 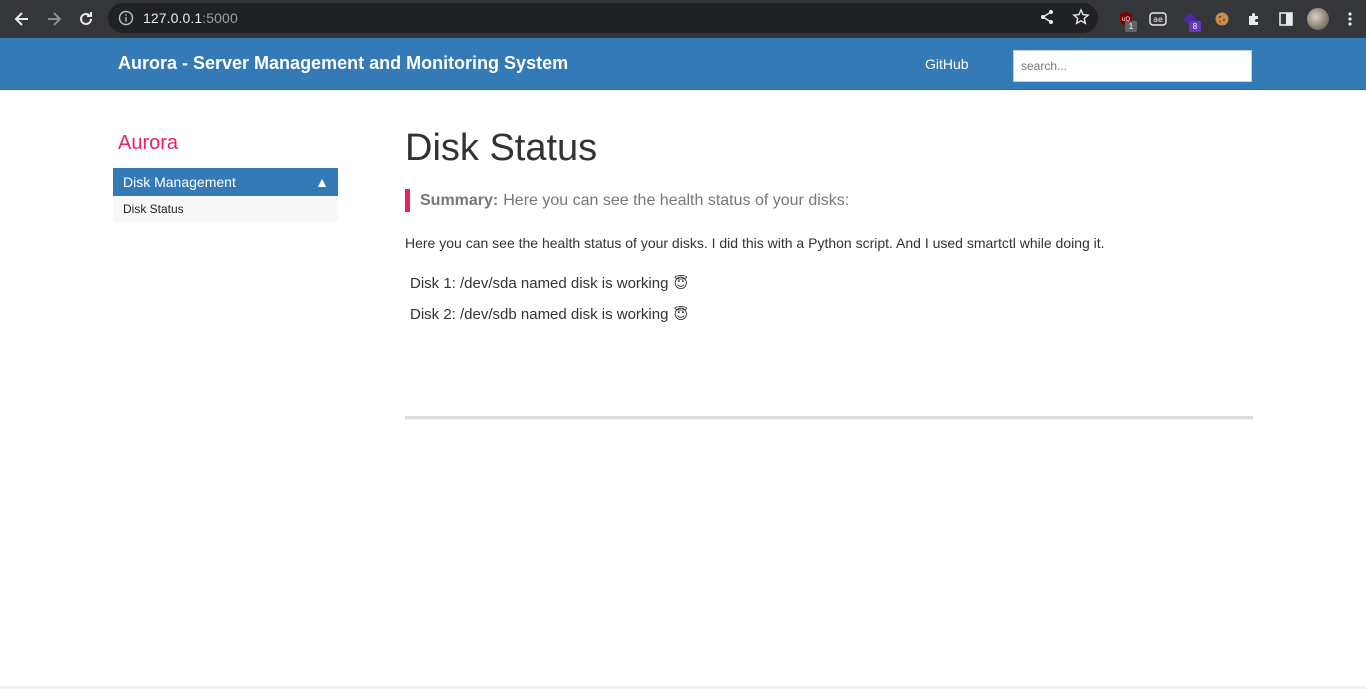 I want to click on sidebar-item-label: Disk Status, so click(x=153, y=208).